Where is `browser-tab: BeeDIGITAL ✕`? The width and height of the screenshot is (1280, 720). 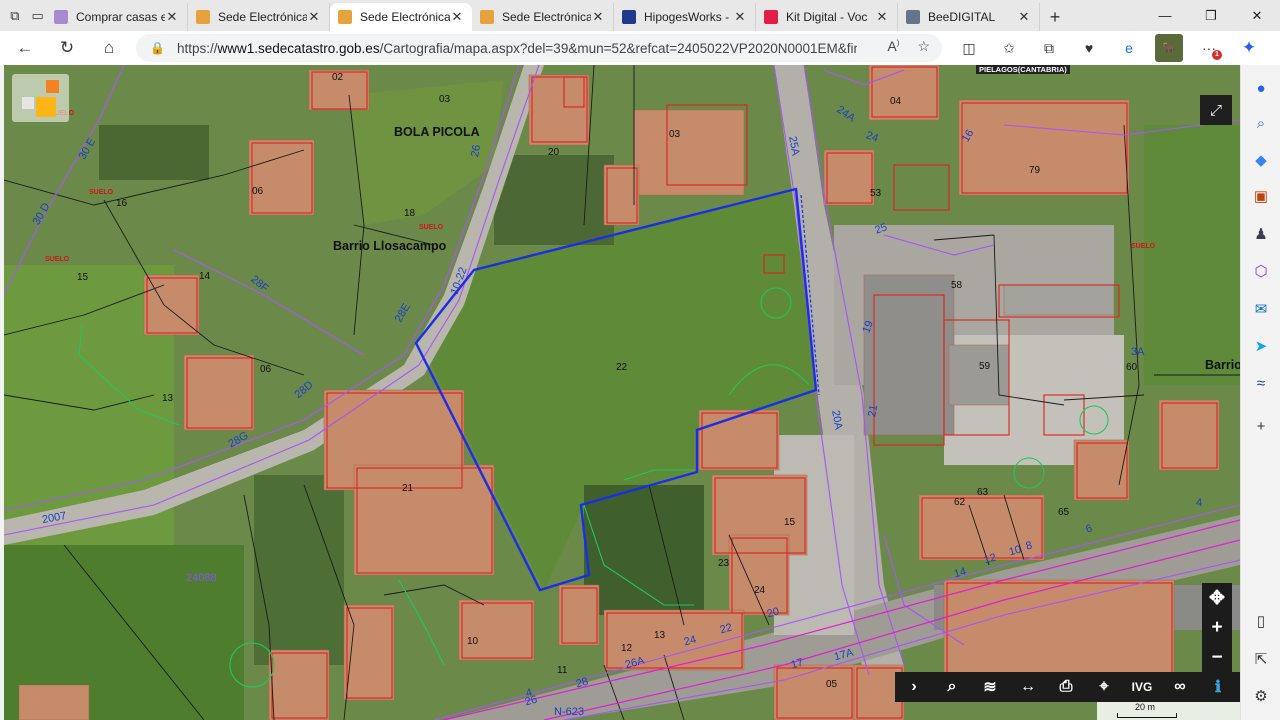 browser-tab: BeeDIGITAL ✕ is located at coordinates (969, 17).